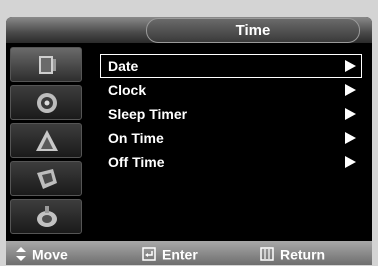  I want to click on menu-item-sleep-timer: Sleep Timer, so click(231, 114).